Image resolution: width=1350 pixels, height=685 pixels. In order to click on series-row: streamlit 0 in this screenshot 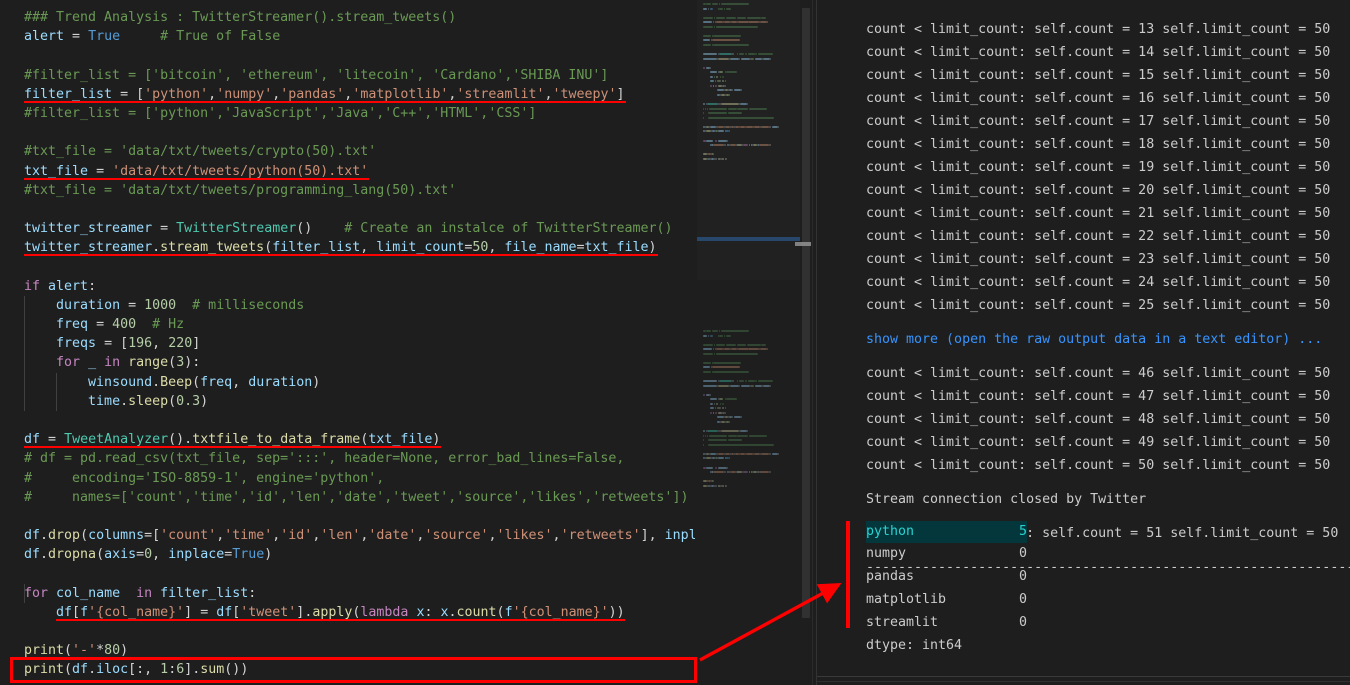, I will do `click(946, 622)`.